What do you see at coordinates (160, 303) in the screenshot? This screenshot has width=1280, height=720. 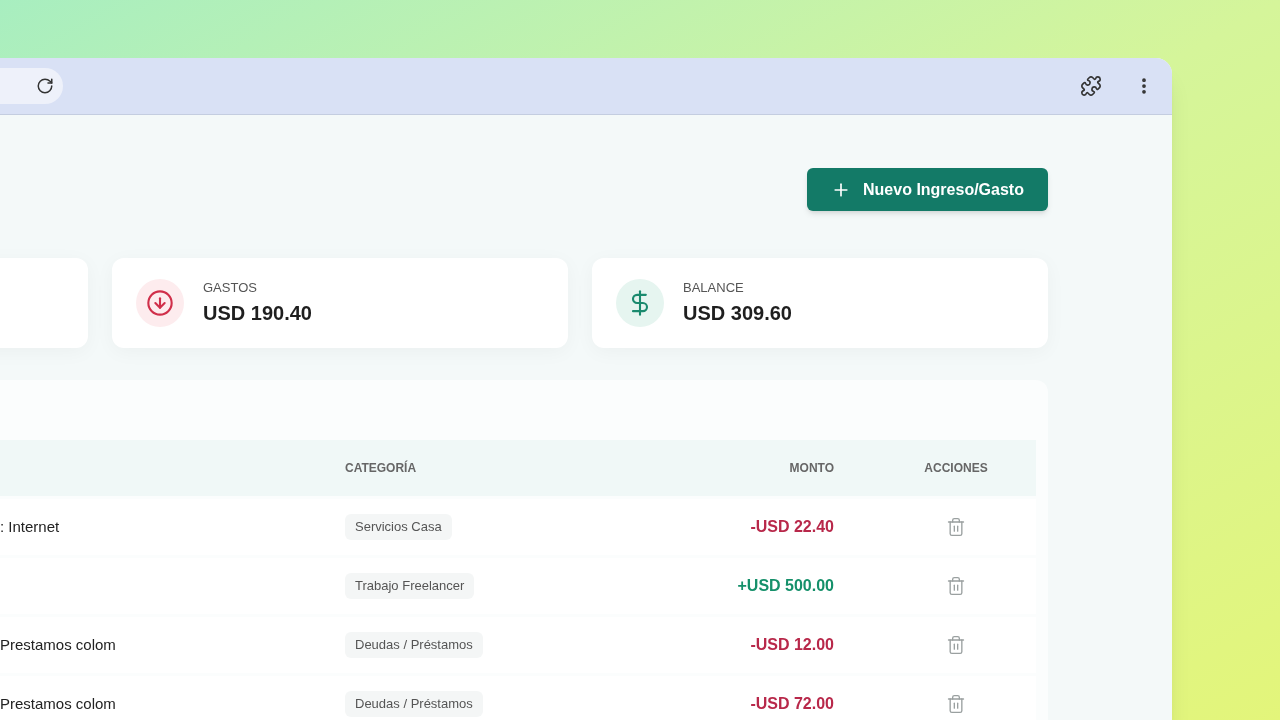 I see `arrow-down-circle-icon` at bounding box center [160, 303].